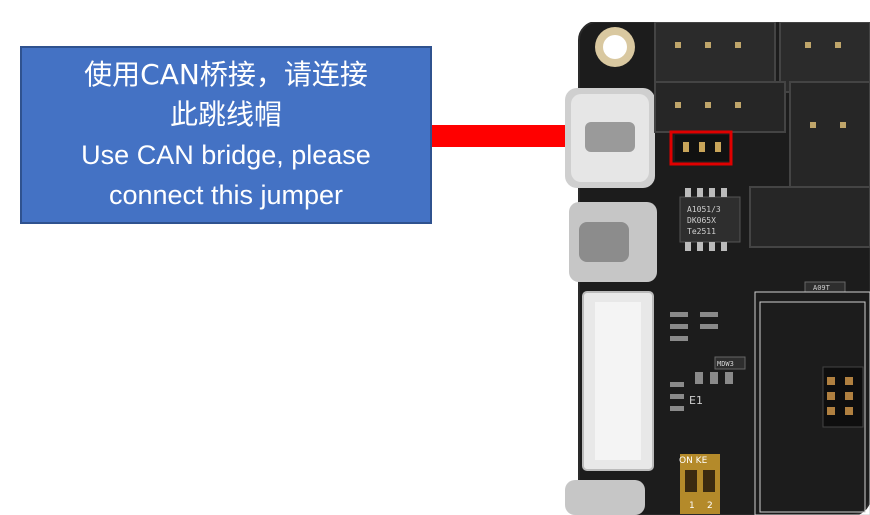 The width and height of the screenshot is (870, 515). What do you see at coordinates (226, 195) in the screenshot?
I see `callout-line-en-2: connect this jumper` at bounding box center [226, 195].